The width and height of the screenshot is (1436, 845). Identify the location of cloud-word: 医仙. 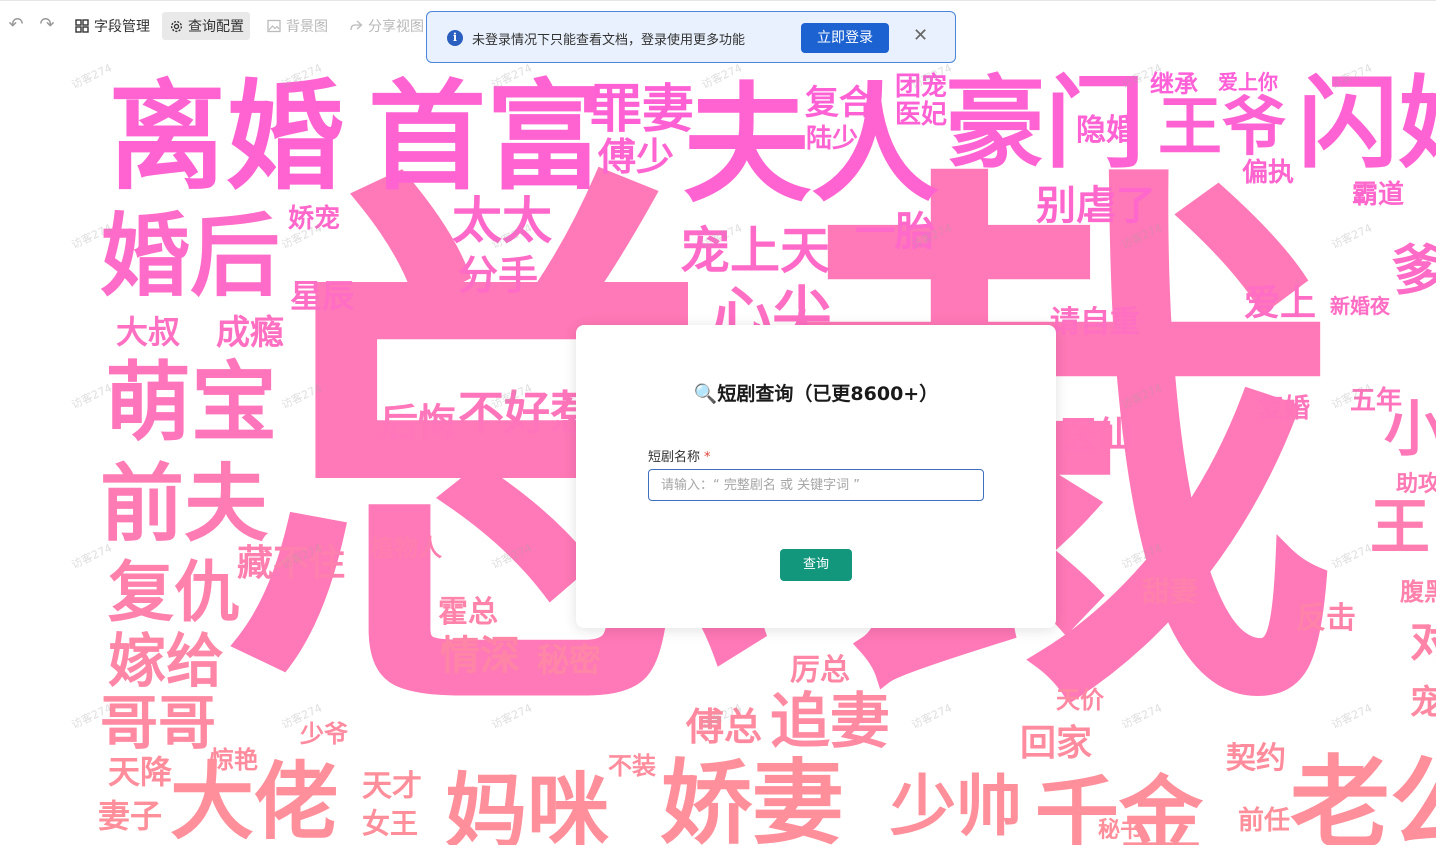
(1096, 435).